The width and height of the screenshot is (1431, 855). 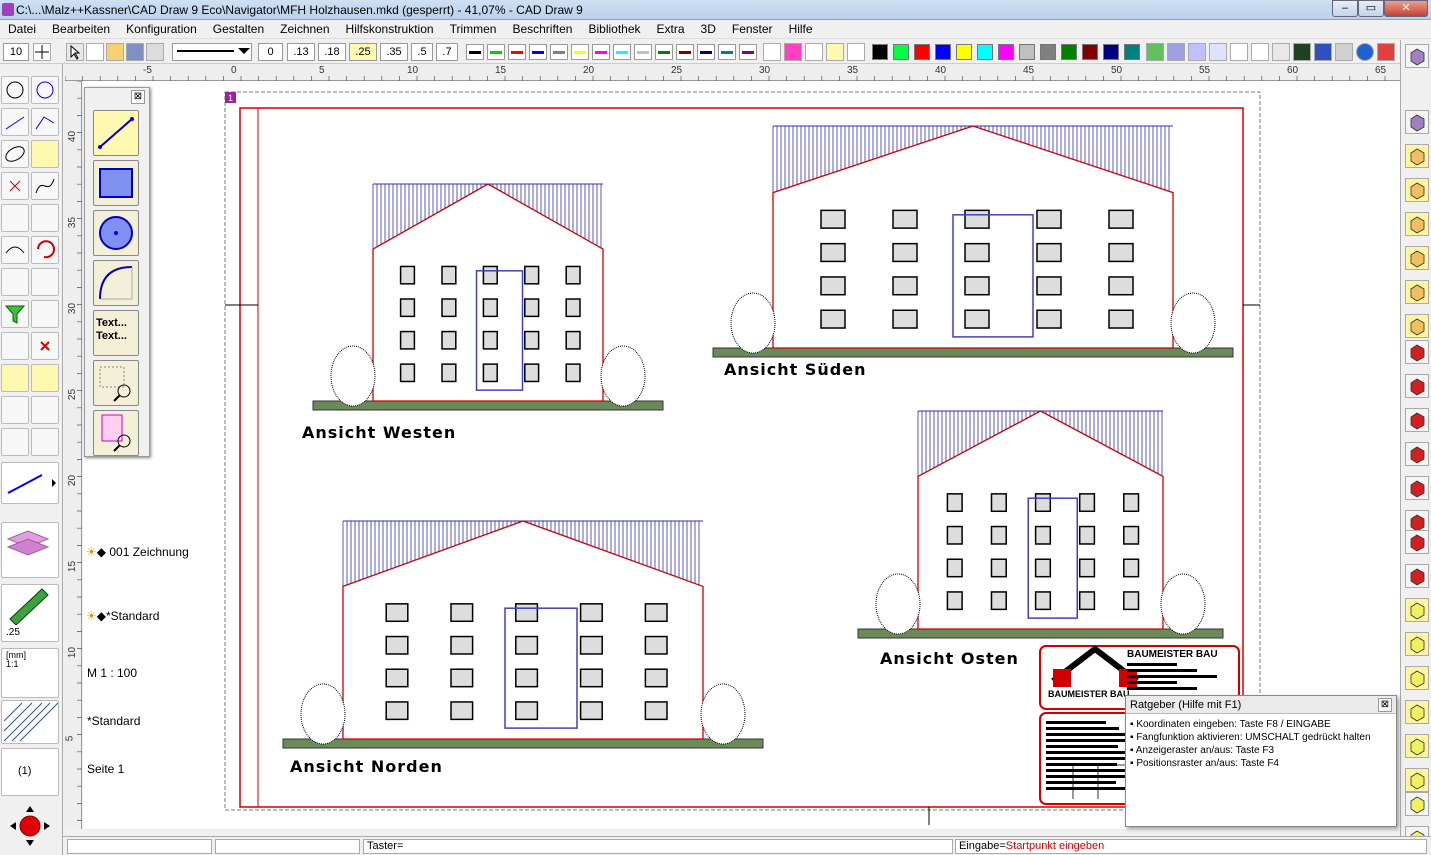 I want to click on cube-top-icon, so click(x=1417, y=258).